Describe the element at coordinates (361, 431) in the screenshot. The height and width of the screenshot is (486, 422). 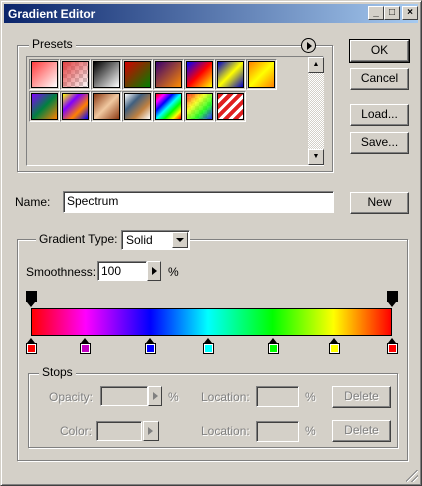
I see `color-delete-button: Delete` at that location.